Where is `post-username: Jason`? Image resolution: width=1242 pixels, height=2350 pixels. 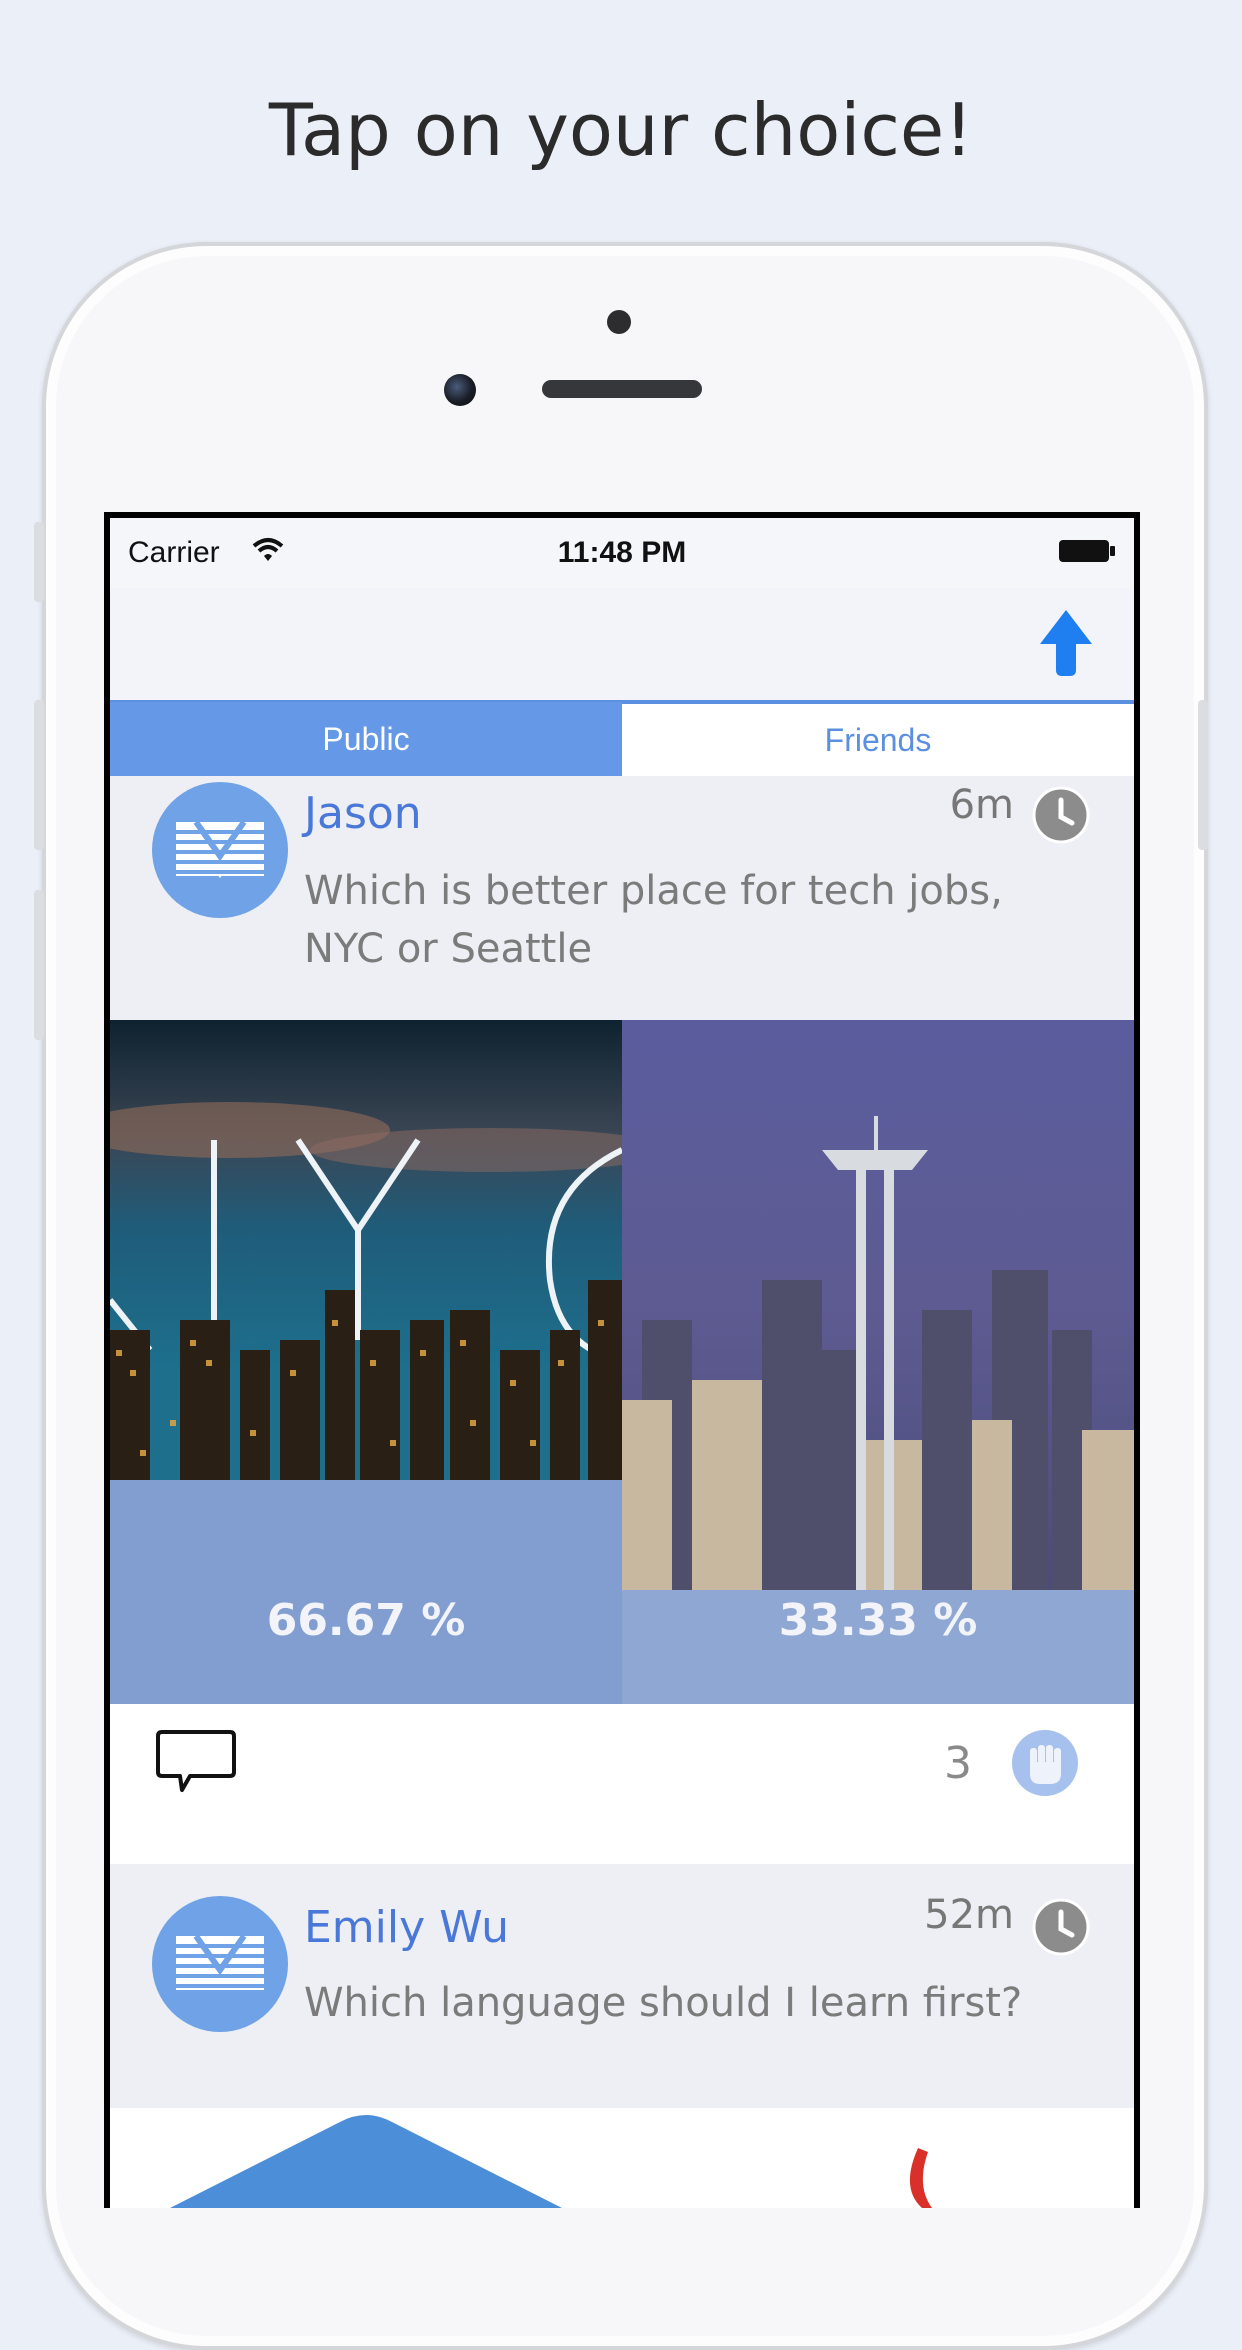 post-username: Jason is located at coordinates (363, 813).